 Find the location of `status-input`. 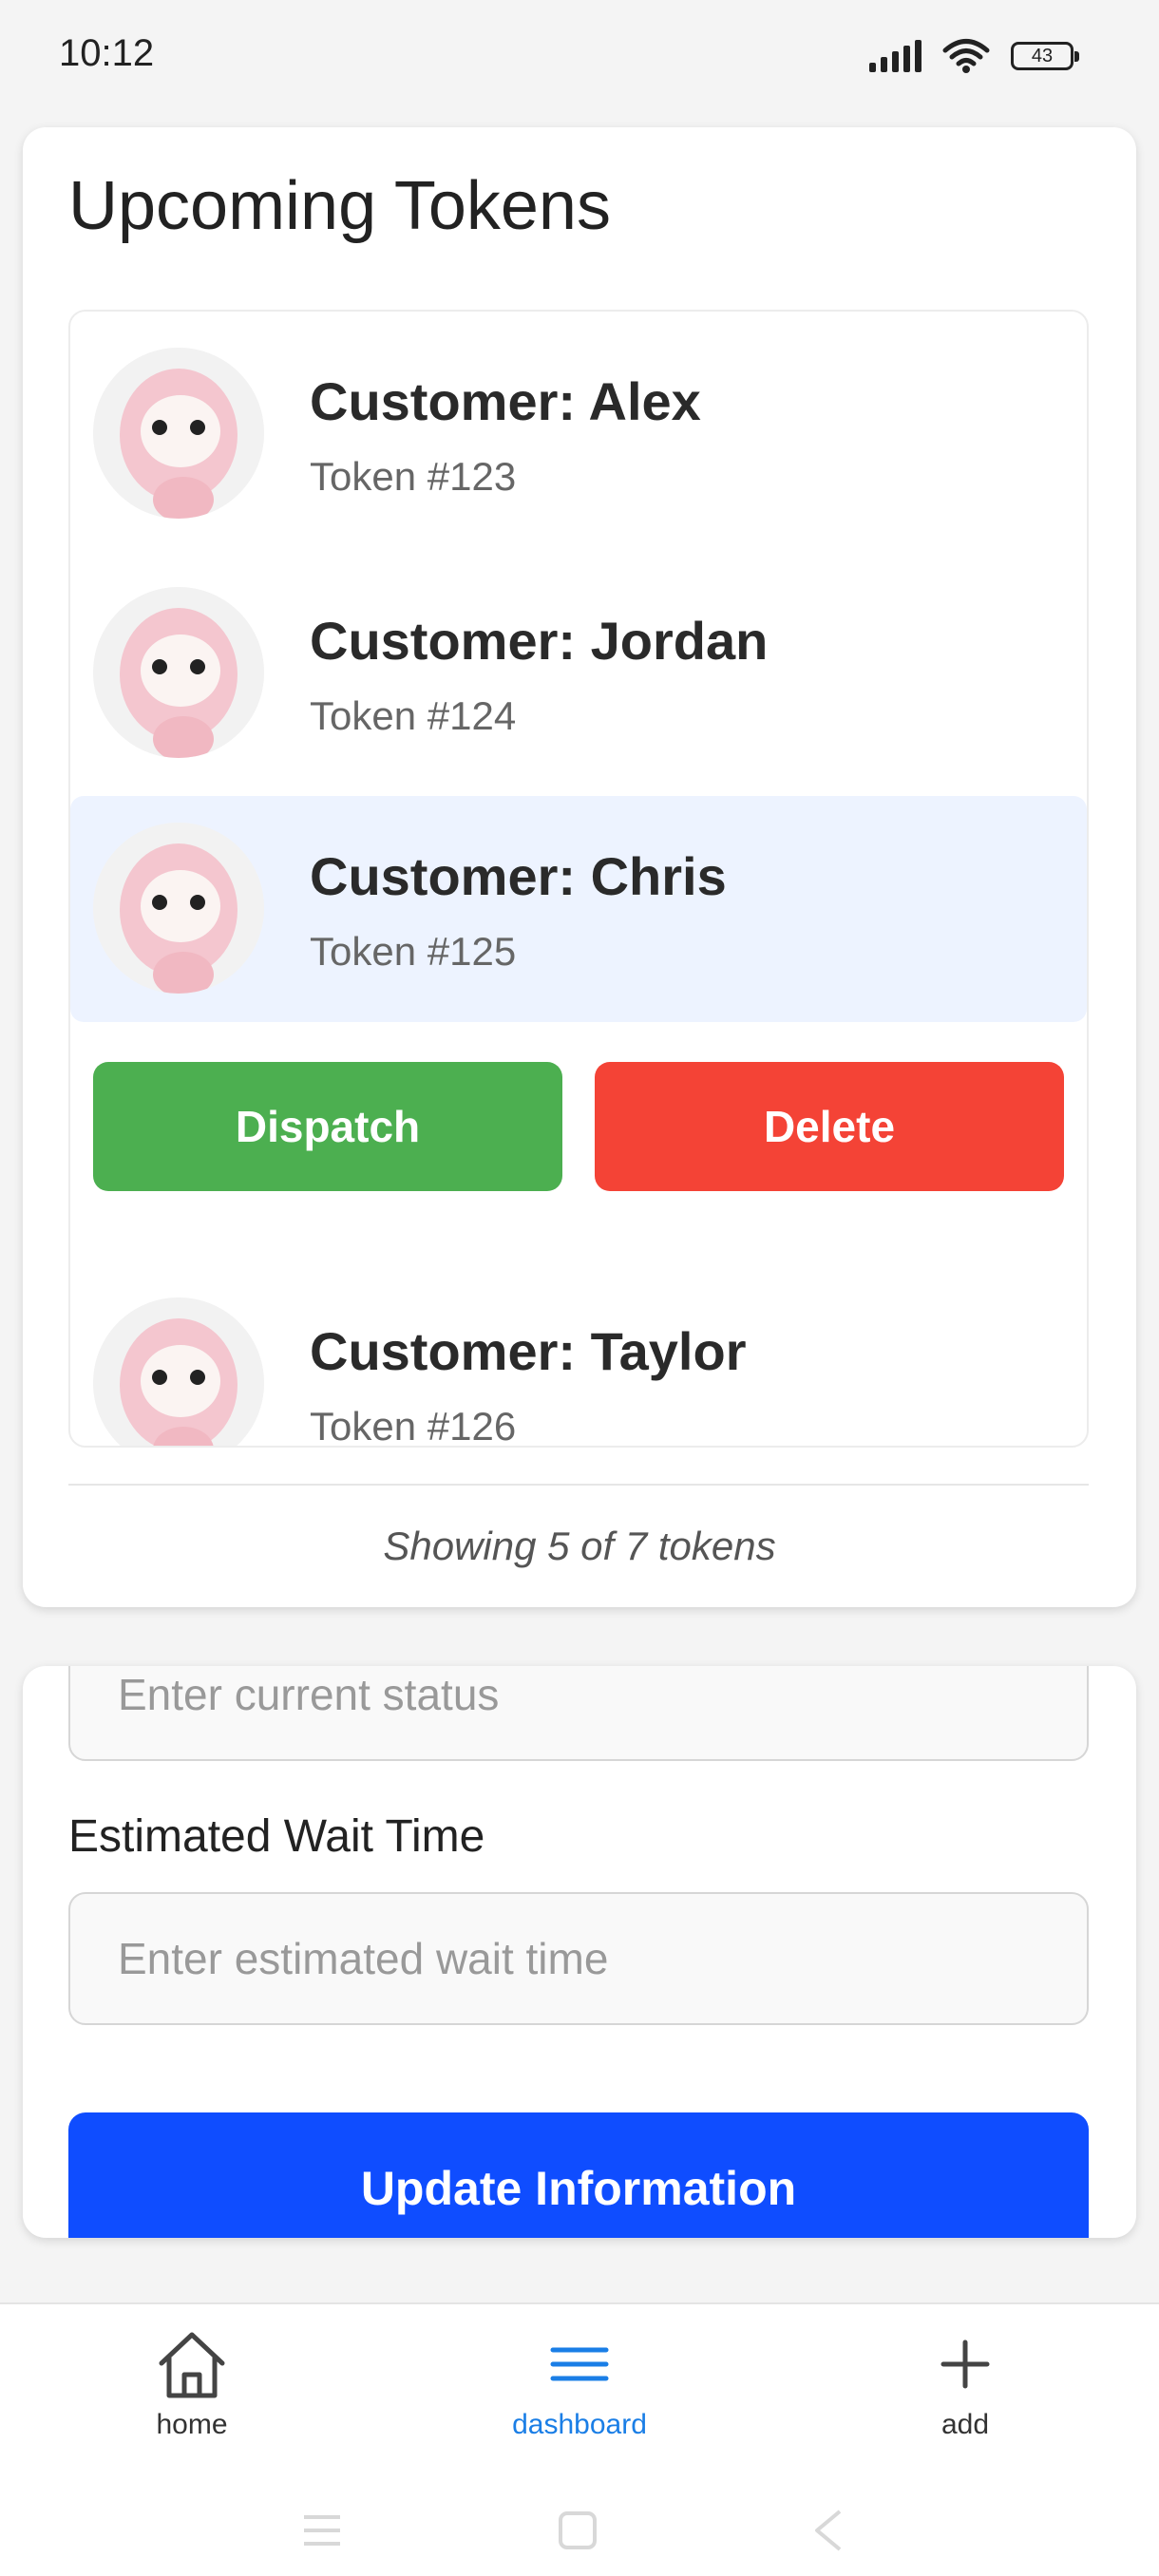

status-input is located at coordinates (578, 1713).